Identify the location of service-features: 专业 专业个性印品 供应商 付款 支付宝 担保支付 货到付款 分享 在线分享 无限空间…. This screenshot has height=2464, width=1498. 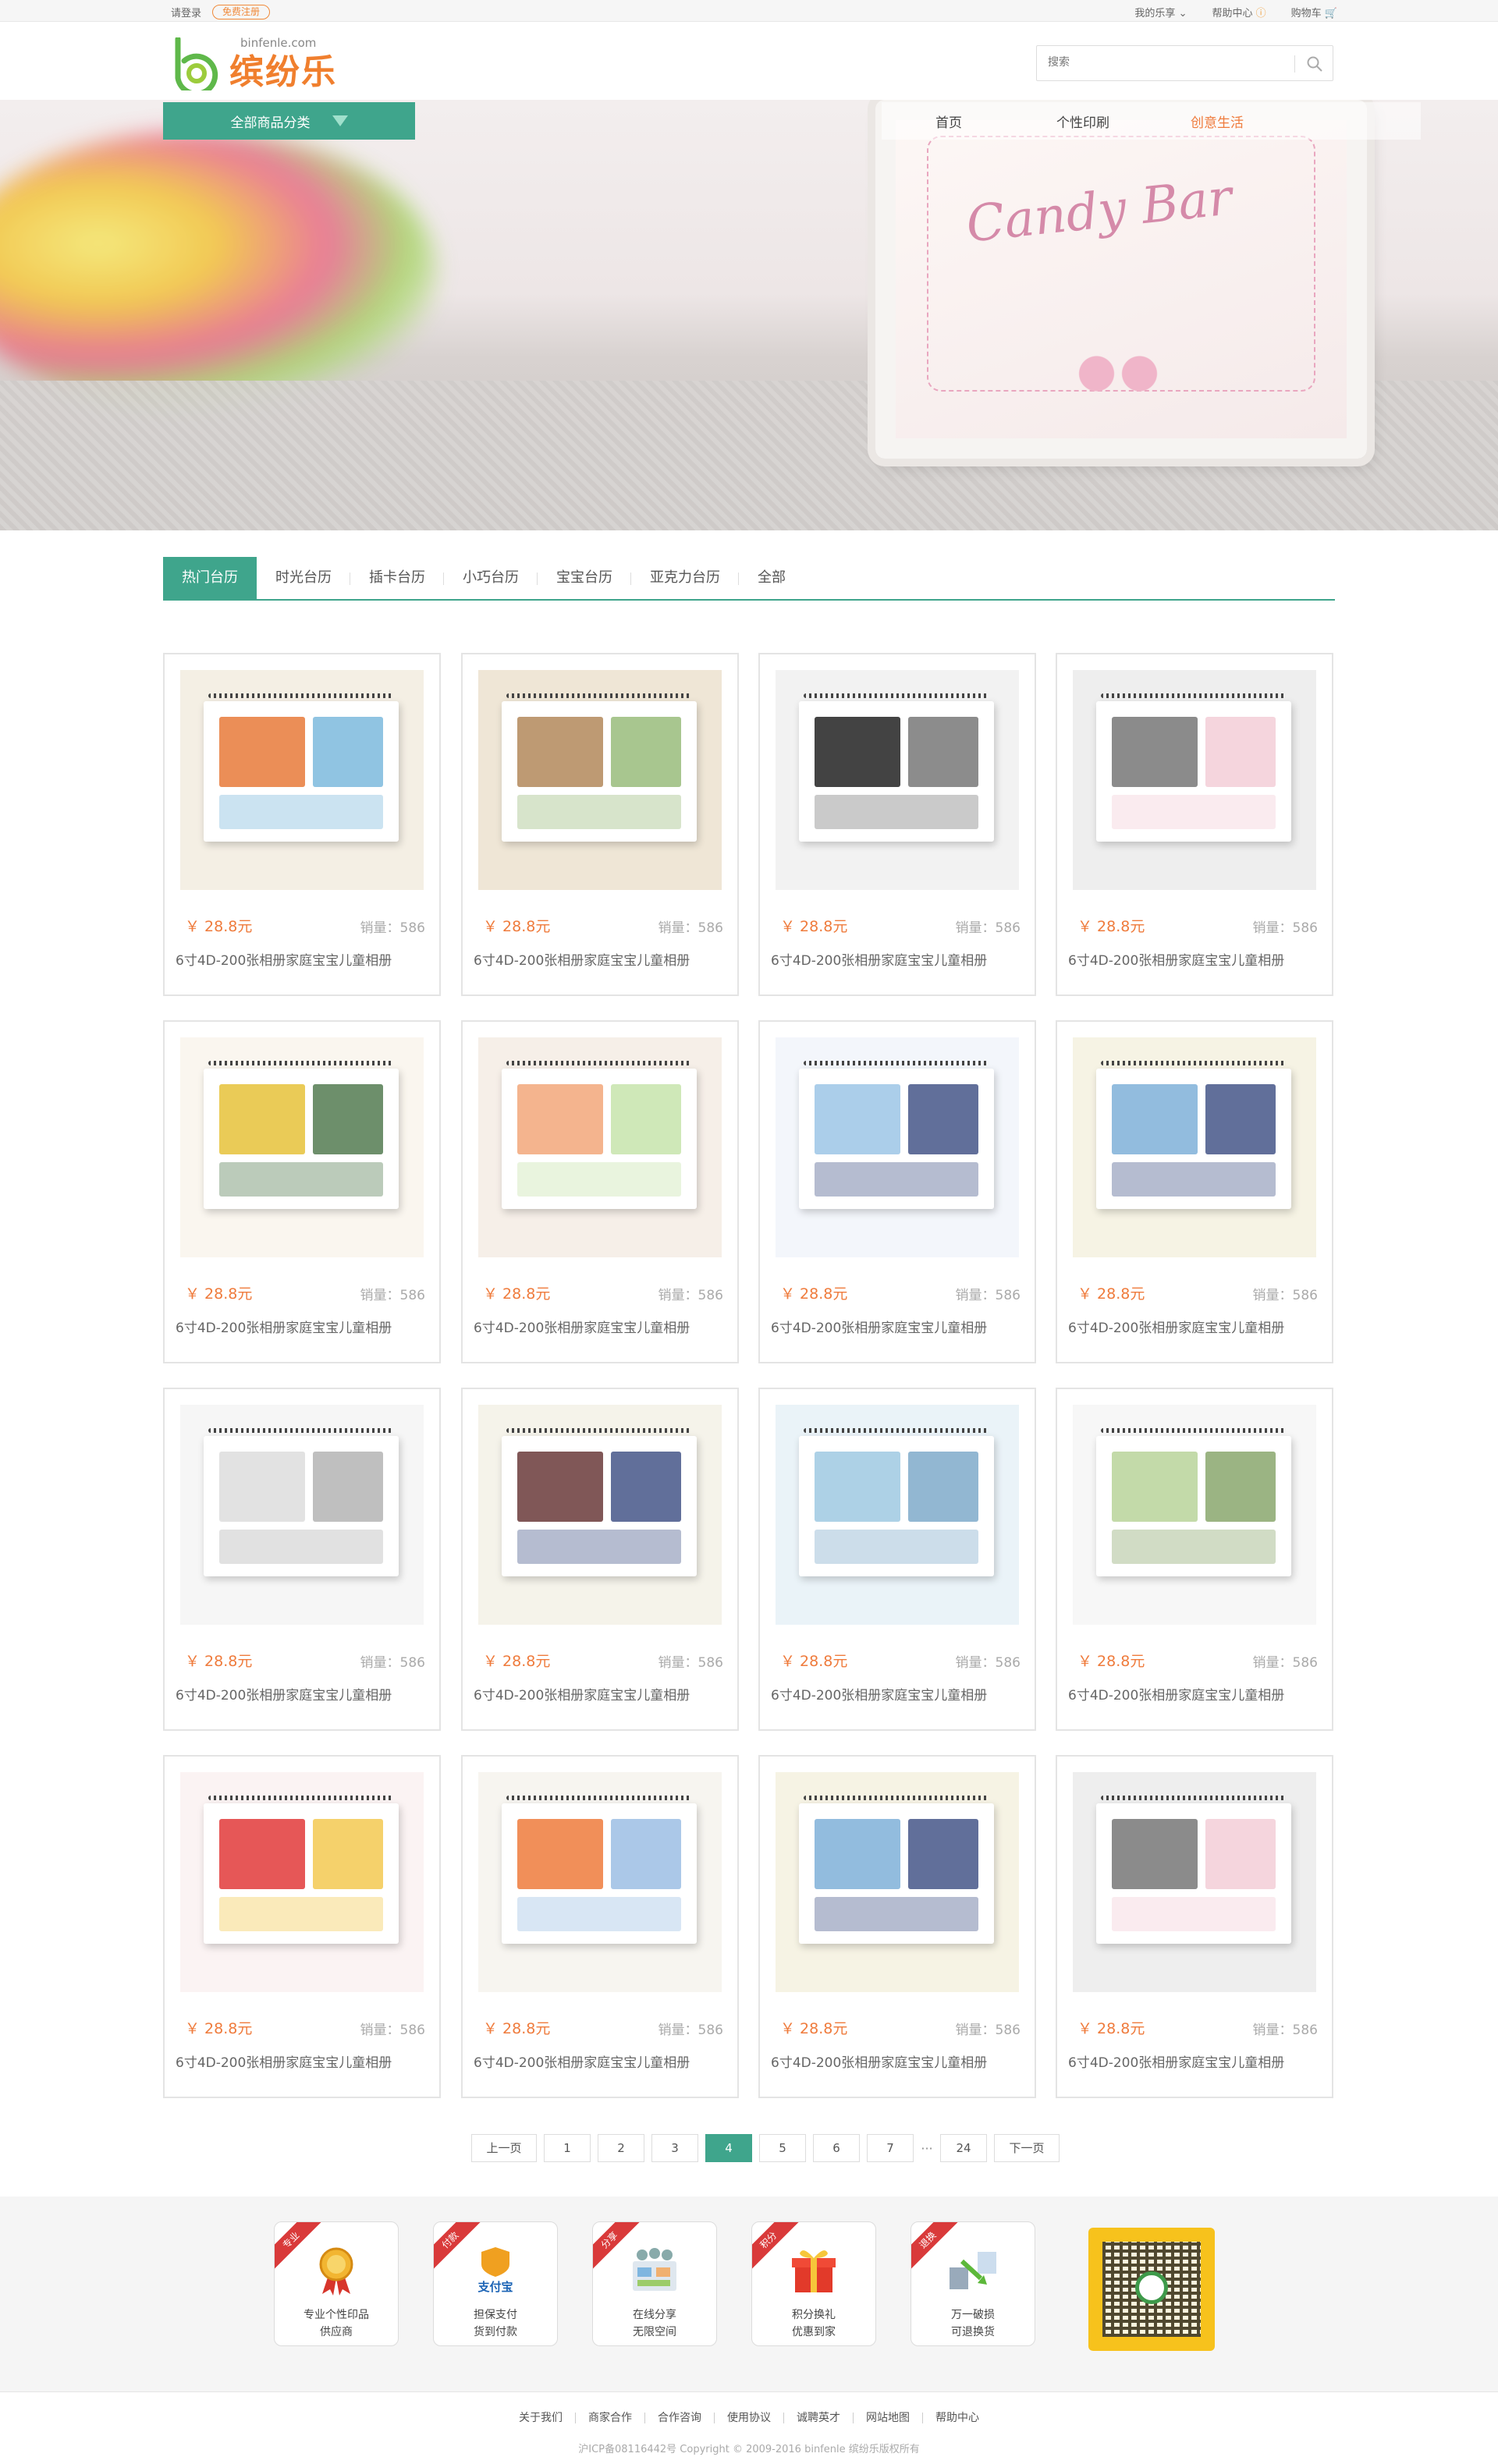
(749, 2293).